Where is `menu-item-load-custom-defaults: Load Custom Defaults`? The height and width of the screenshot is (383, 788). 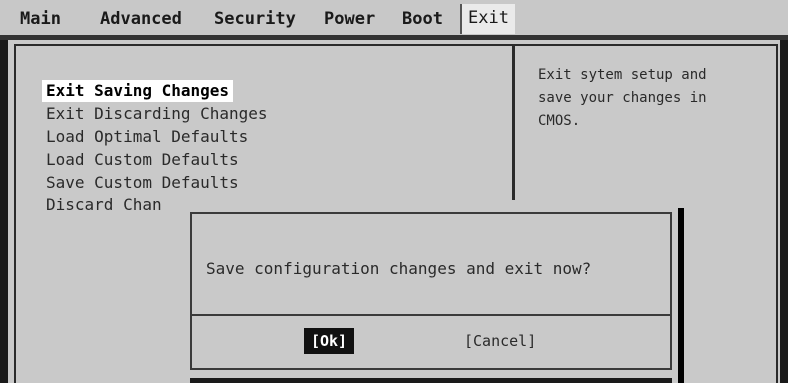 menu-item-load-custom-defaults: Load Custom Defaults is located at coordinates (142, 160).